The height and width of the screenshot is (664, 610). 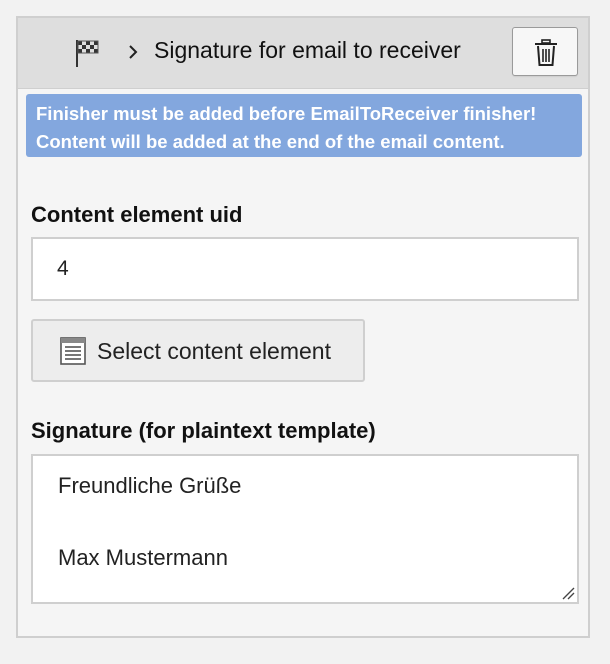 What do you see at coordinates (214, 351) in the screenshot?
I see `select-content-element-label: Select content element` at bounding box center [214, 351].